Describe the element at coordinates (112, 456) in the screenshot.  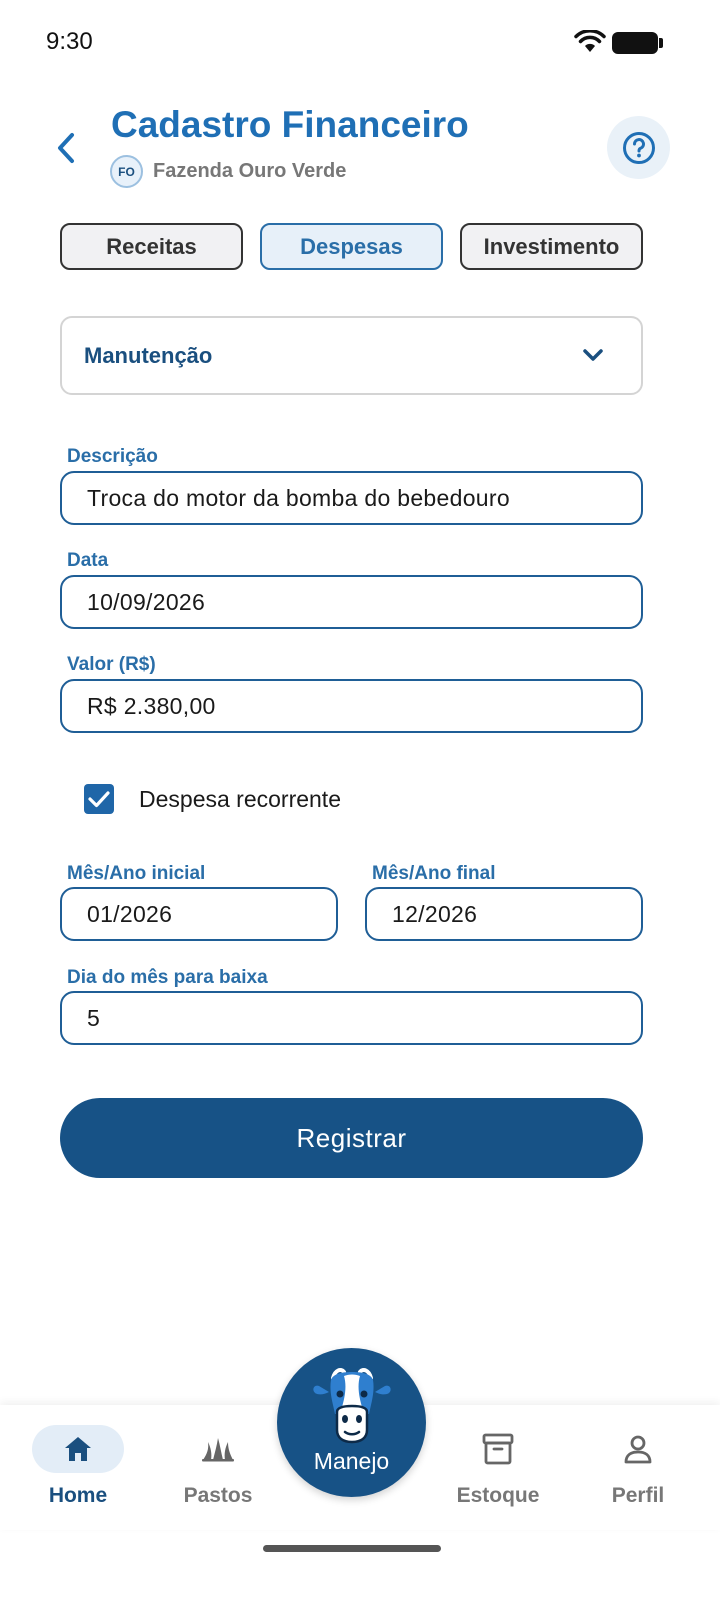
I see `descricao-label: Descrição` at that location.